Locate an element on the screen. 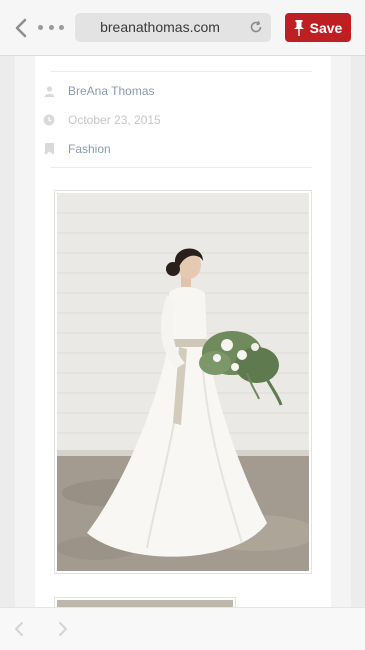 Image resolution: width=365 pixels, height=650 pixels. more-options-button is located at coordinates (51, 27).